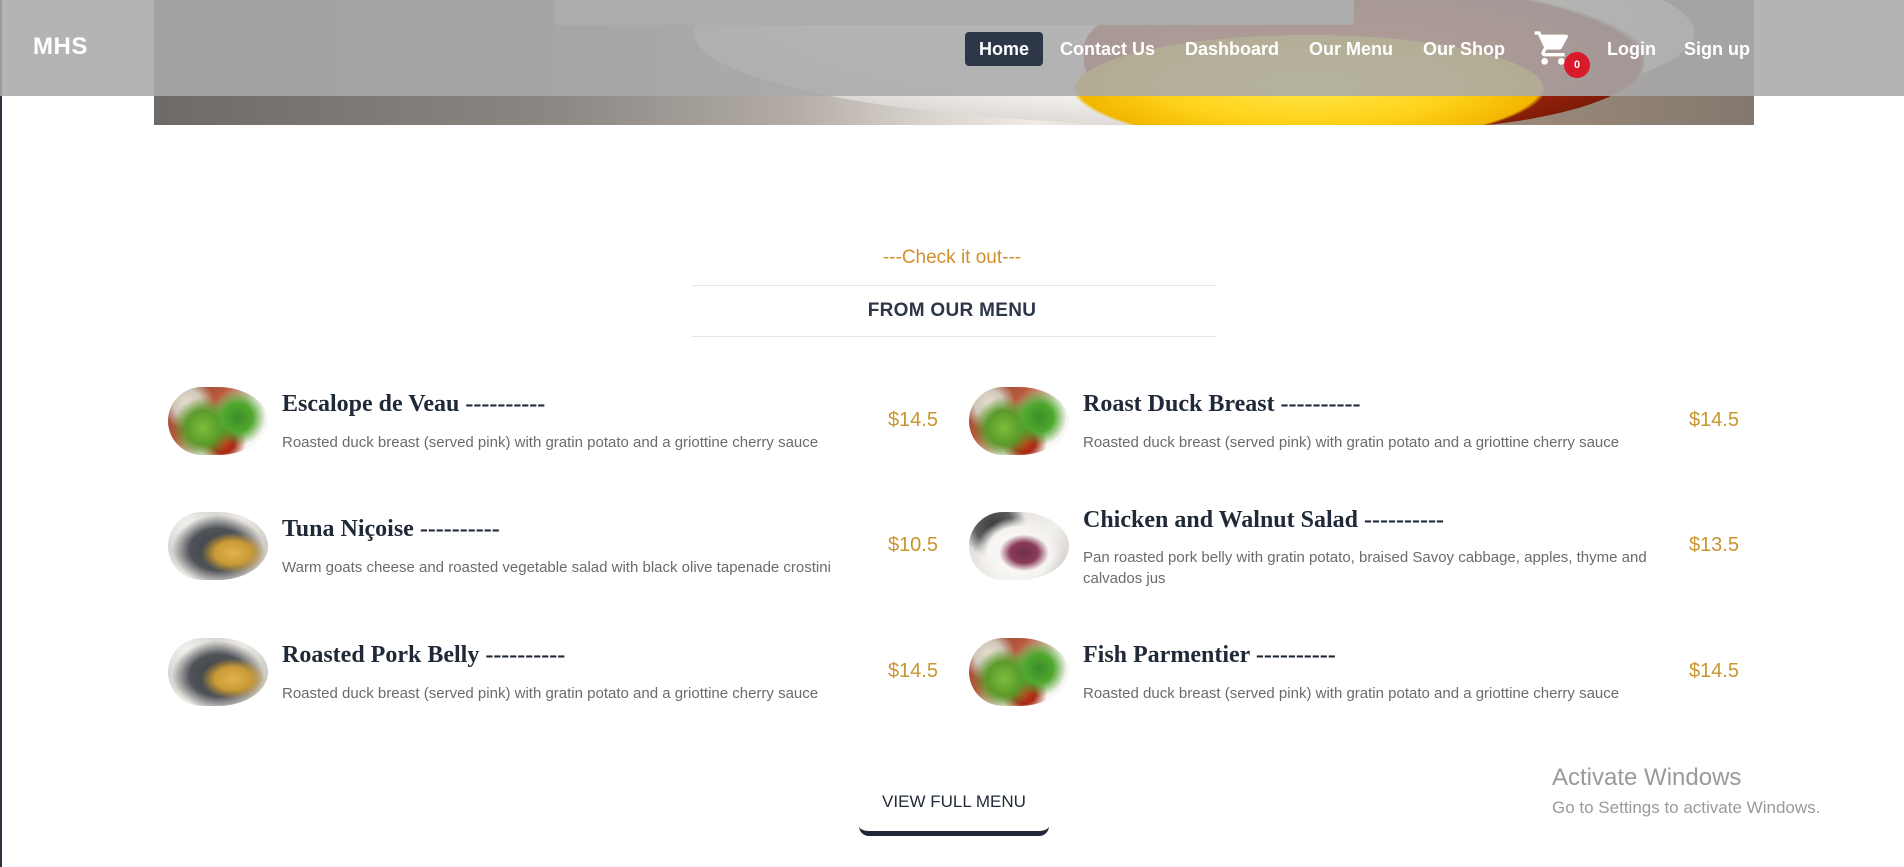 Image resolution: width=1904 pixels, height=867 pixels. What do you see at coordinates (1004, 49) in the screenshot?
I see `nav-home: Home` at bounding box center [1004, 49].